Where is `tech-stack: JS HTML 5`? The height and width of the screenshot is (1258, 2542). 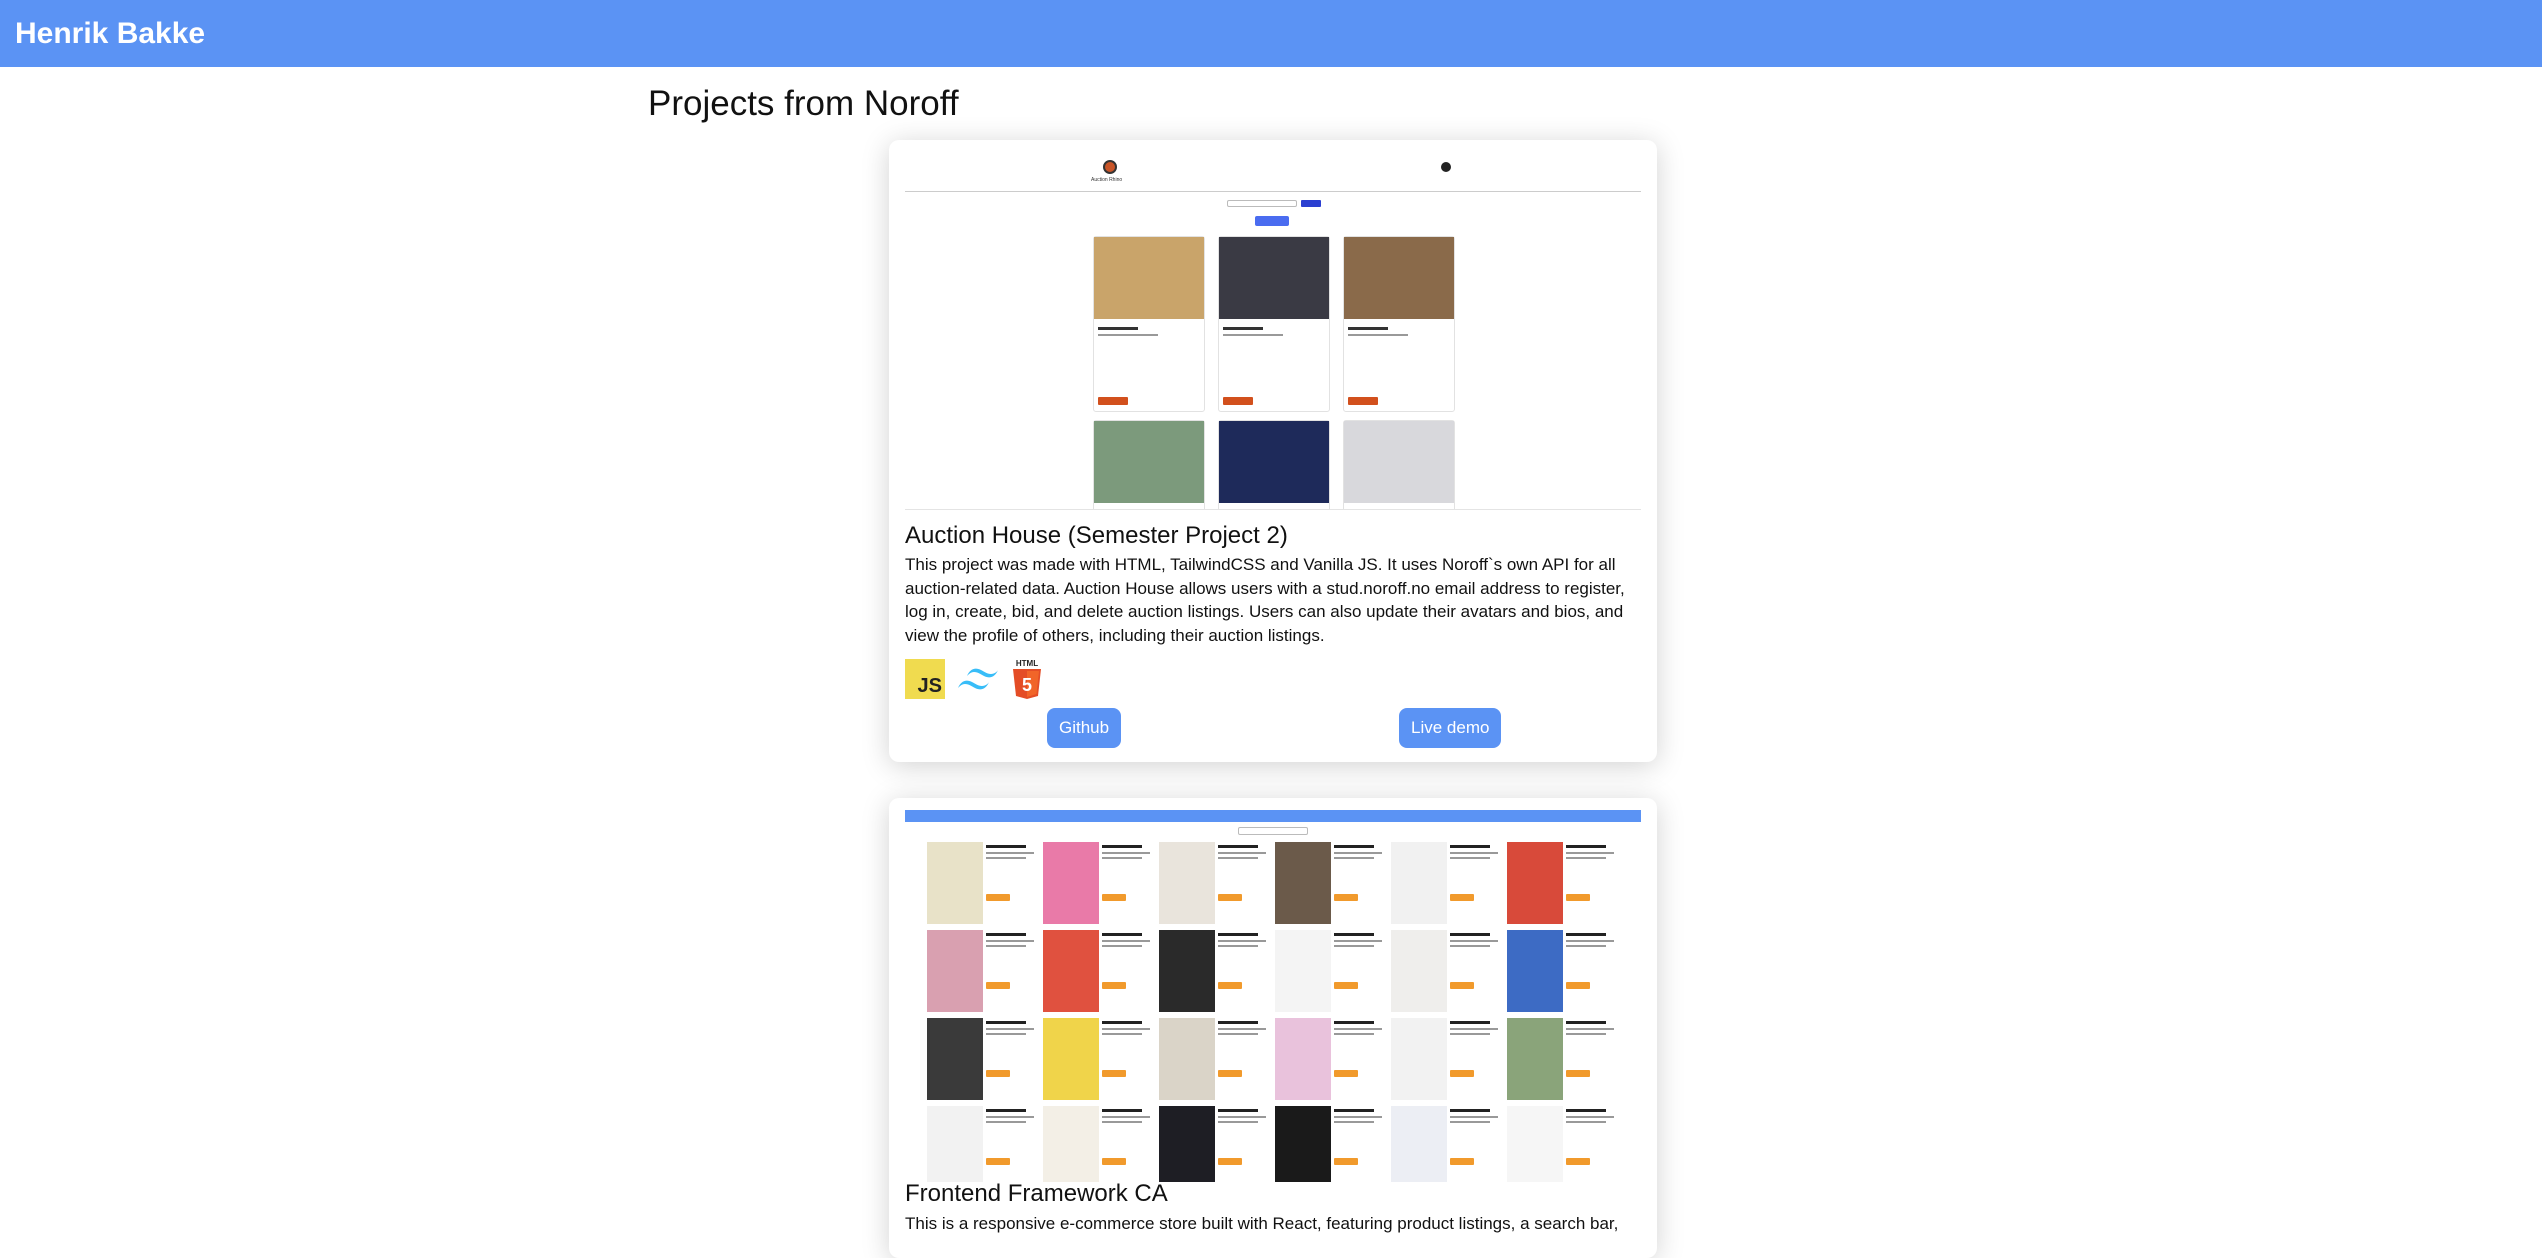
tech-stack: JS HTML 5 is located at coordinates (974, 679).